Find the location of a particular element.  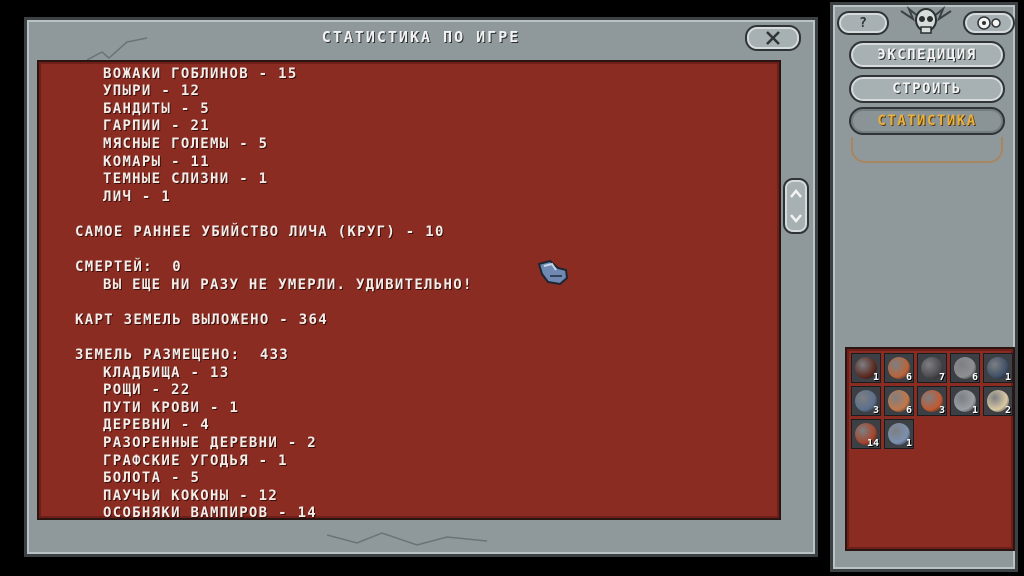

inventory-slot-stable-branches: 1 is located at coordinates (866, 368).